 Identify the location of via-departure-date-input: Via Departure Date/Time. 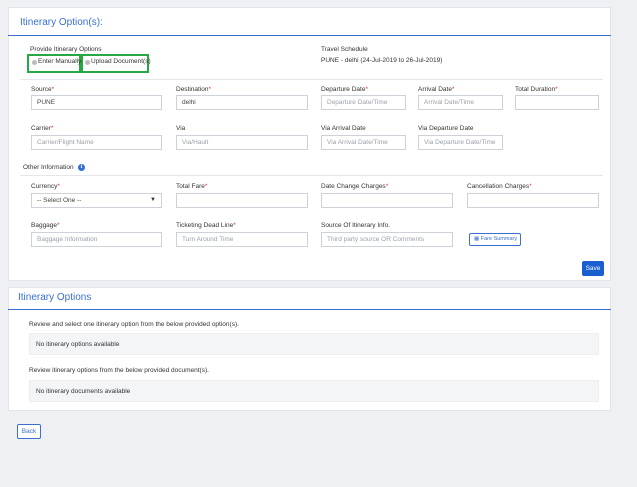
(460, 142).